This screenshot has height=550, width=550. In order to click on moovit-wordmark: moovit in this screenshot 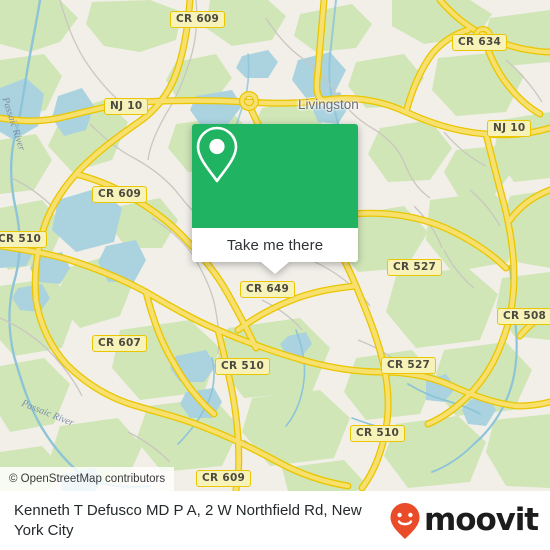, I will do `click(481, 520)`.